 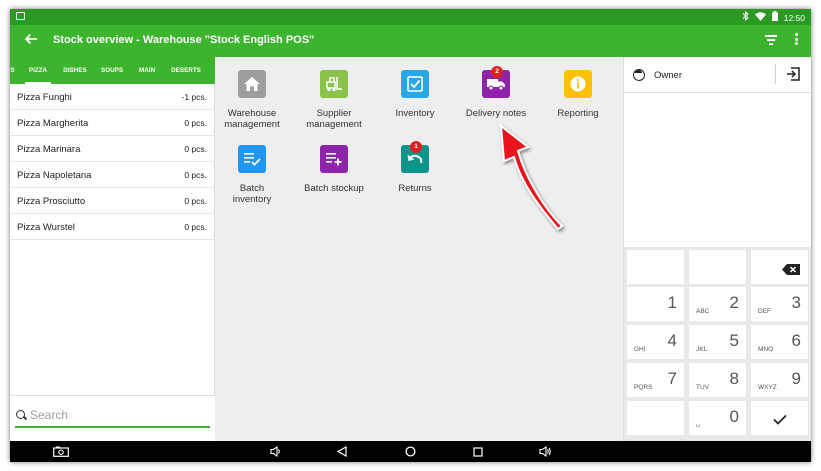 What do you see at coordinates (46, 227) in the screenshot?
I see `product-name: Pizza Wurstel` at bounding box center [46, 227].